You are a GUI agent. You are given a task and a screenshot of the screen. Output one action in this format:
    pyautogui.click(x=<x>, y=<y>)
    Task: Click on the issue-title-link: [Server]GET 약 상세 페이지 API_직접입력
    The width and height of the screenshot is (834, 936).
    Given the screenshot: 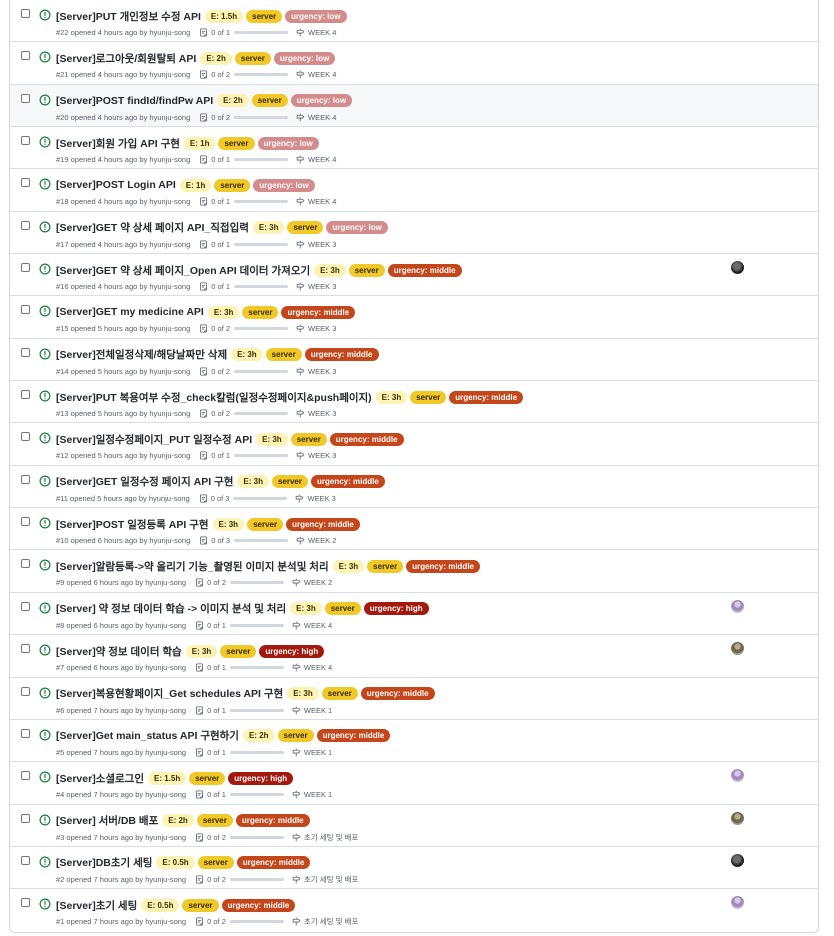 What is the action you would take?
    pyautogui.click(x=152, y=227)
    